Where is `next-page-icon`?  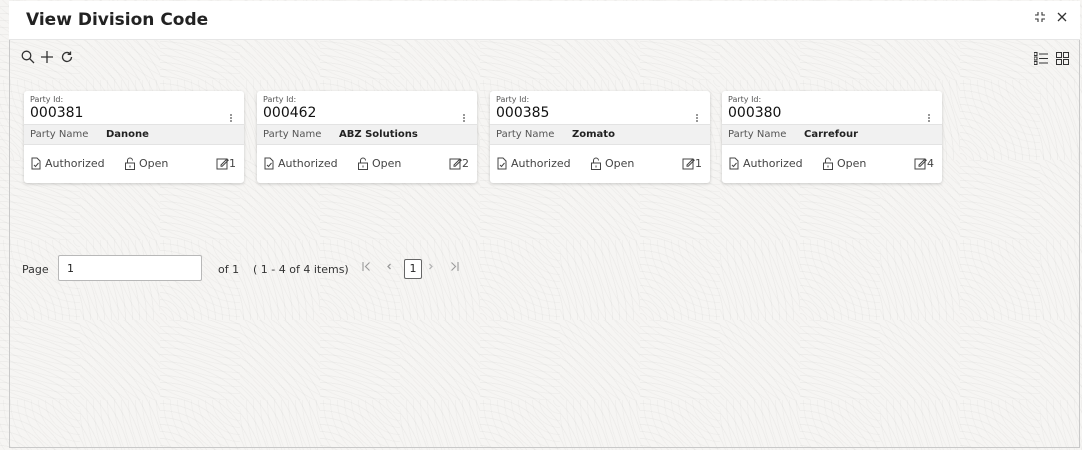 next-page-icon is located at coordinates (431, 268).